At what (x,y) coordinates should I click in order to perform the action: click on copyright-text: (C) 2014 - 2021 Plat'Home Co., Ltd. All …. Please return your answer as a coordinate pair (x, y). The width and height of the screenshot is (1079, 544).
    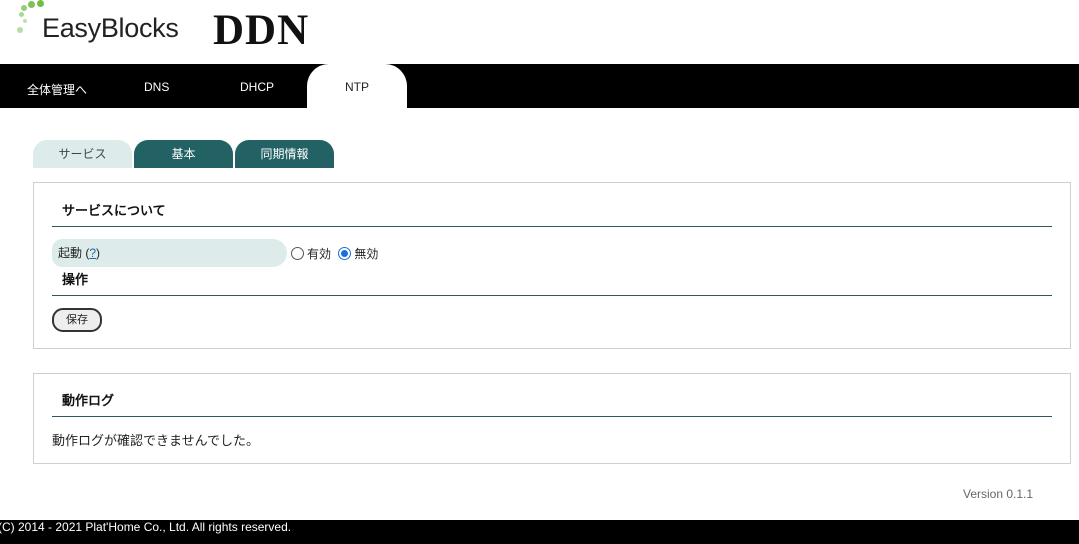
    Looking at the image, I should click on (146, 527).